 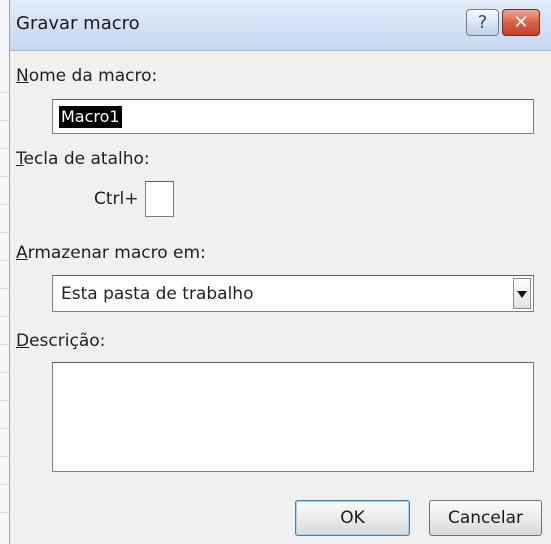 I want to click on shortcut-key-input, so click(x=159, y=199).